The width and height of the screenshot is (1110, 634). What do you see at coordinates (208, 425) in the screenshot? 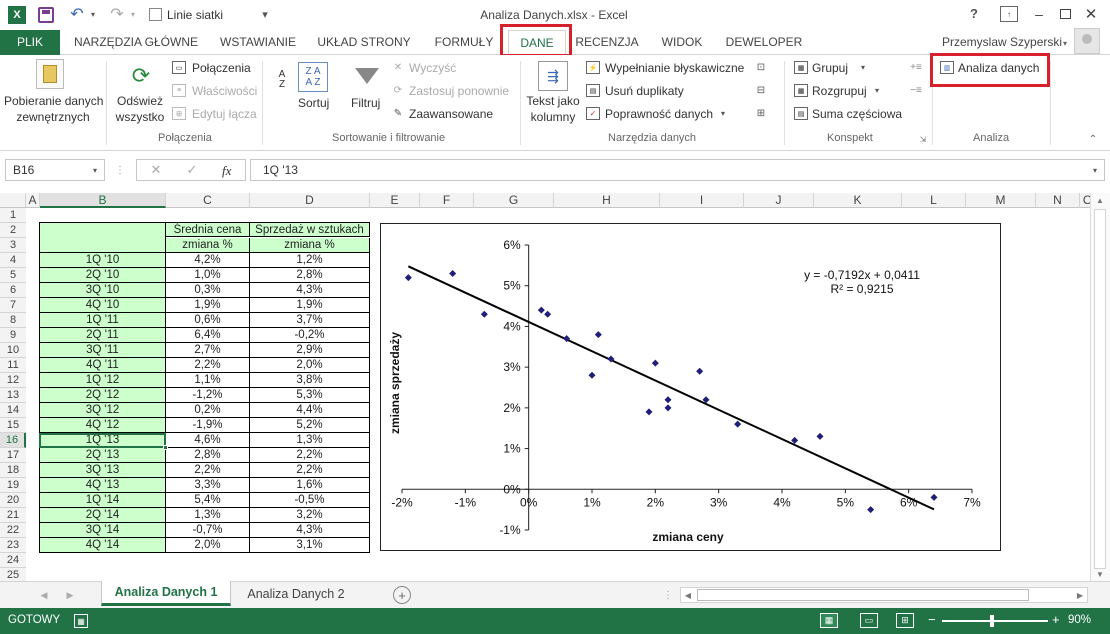
I see `cell-c15: -1,9%` at bounding box center [208, 425].